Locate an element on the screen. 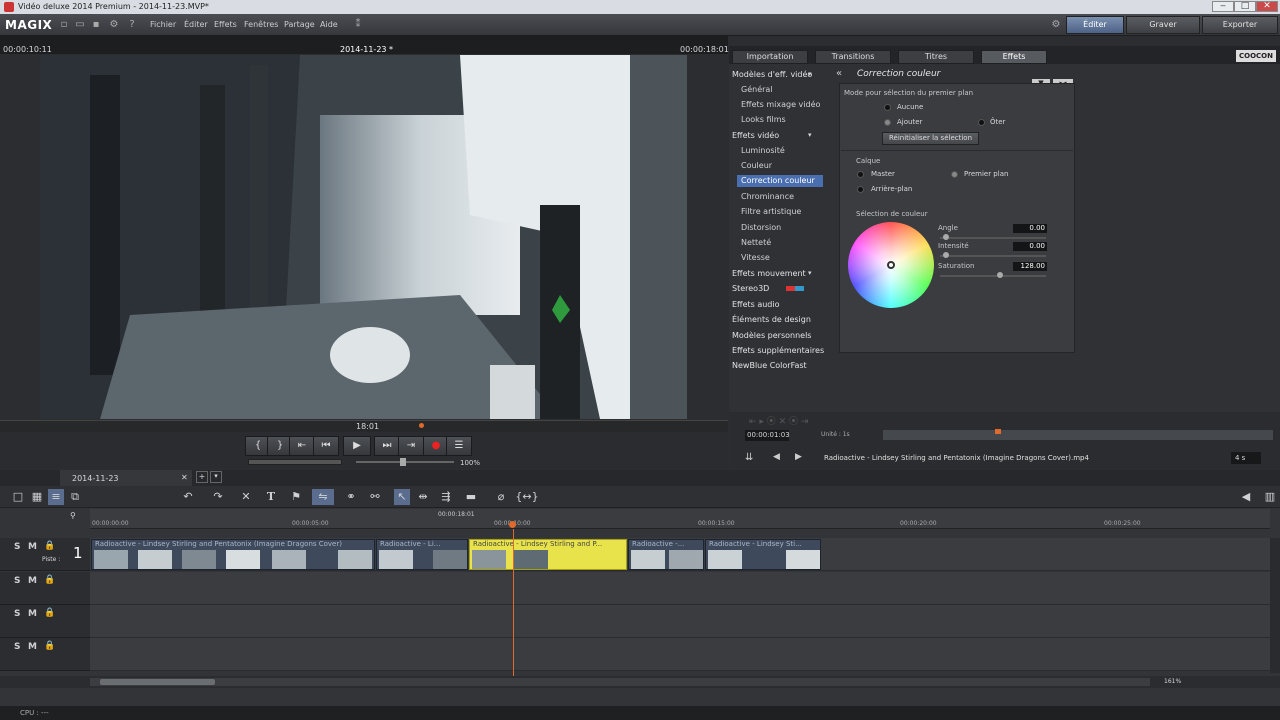 This screenshot has width=1280, height=720. minimize-button: ‒ is located at coordinates (1223, 6).